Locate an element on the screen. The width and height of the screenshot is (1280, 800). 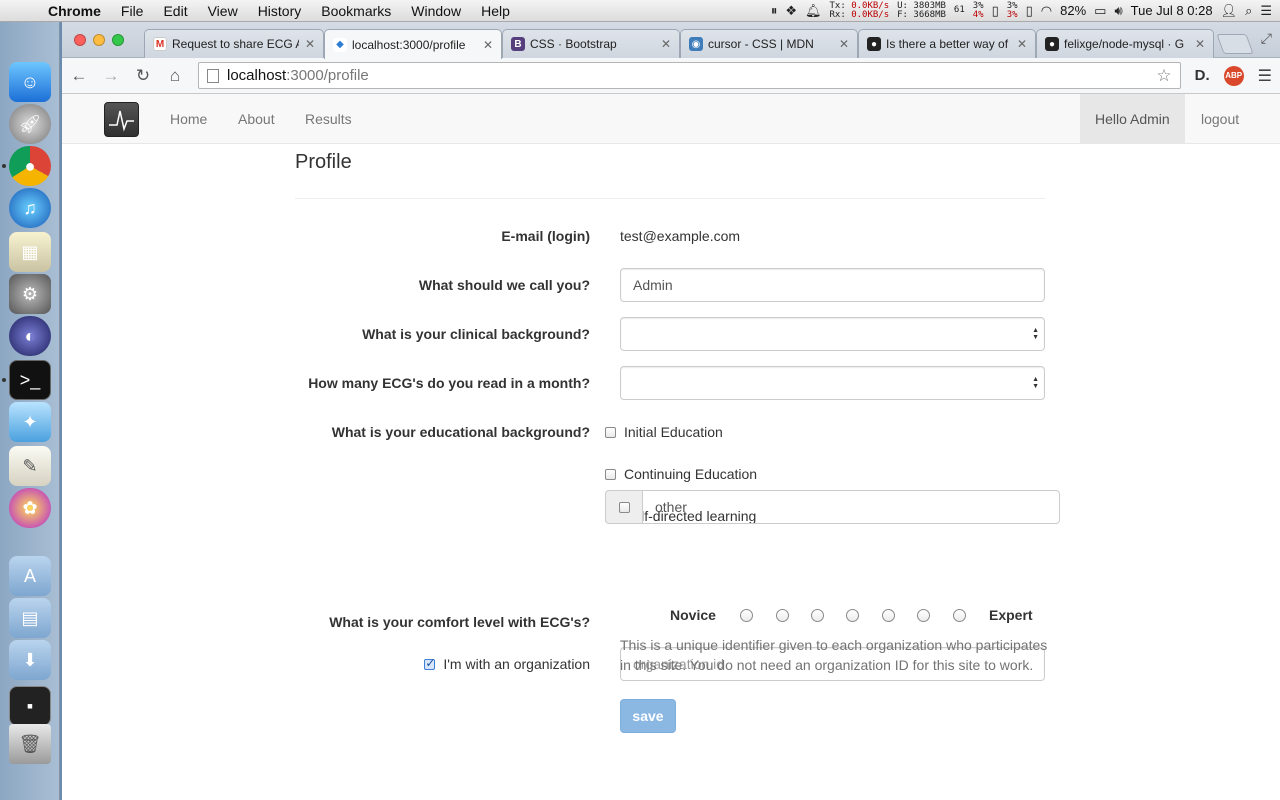
itunes-icon: ♫ is located at coordinates (30, 208).